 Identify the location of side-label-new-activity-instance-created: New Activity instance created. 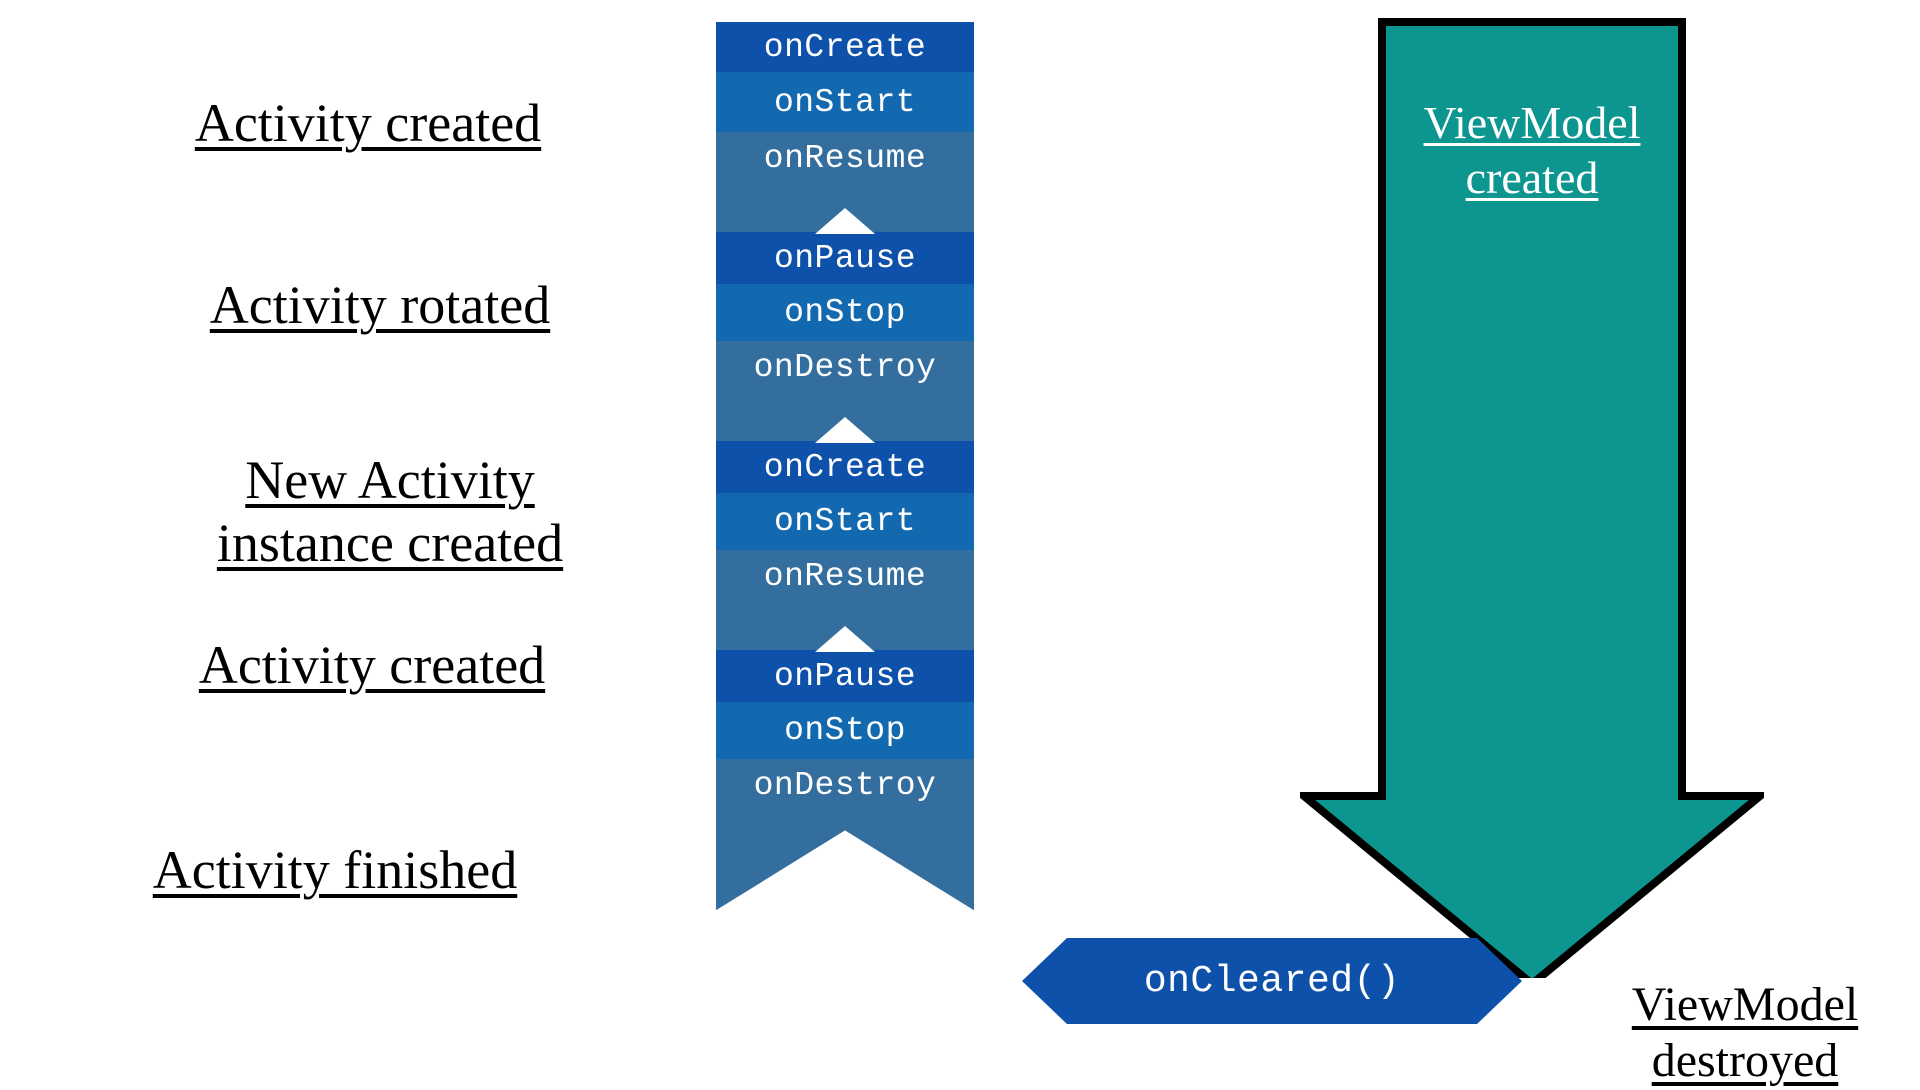
(390, 480).